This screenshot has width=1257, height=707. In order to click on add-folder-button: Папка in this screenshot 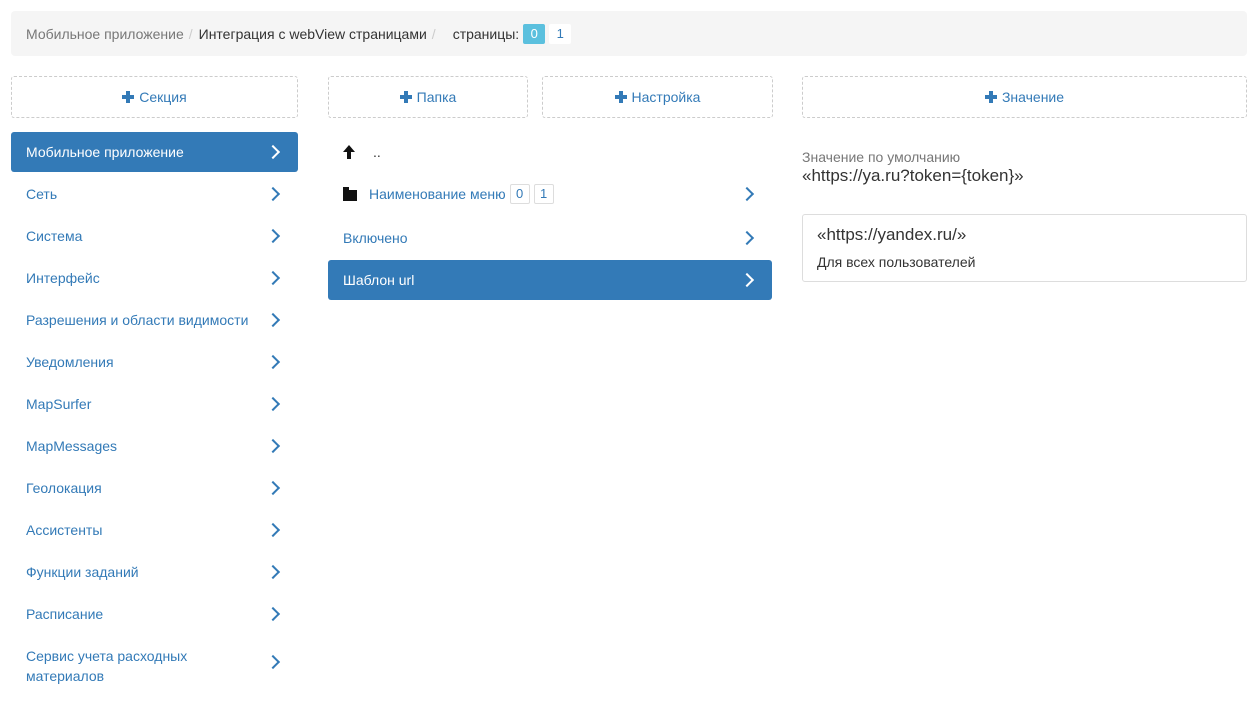, I will do `click(428, 97)`.